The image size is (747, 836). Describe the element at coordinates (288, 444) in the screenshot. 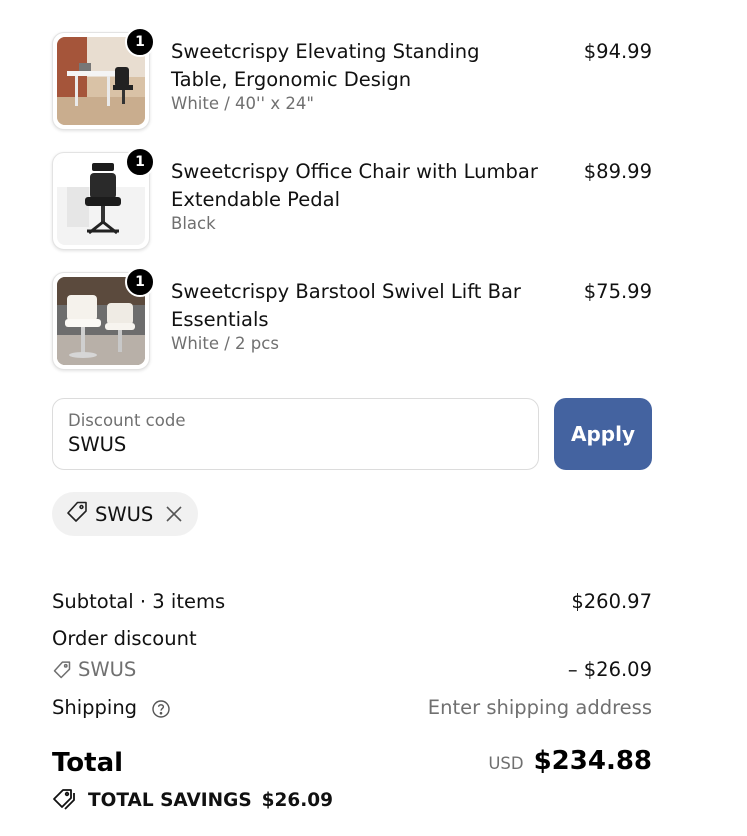

I see `discount-code-input` at that location.